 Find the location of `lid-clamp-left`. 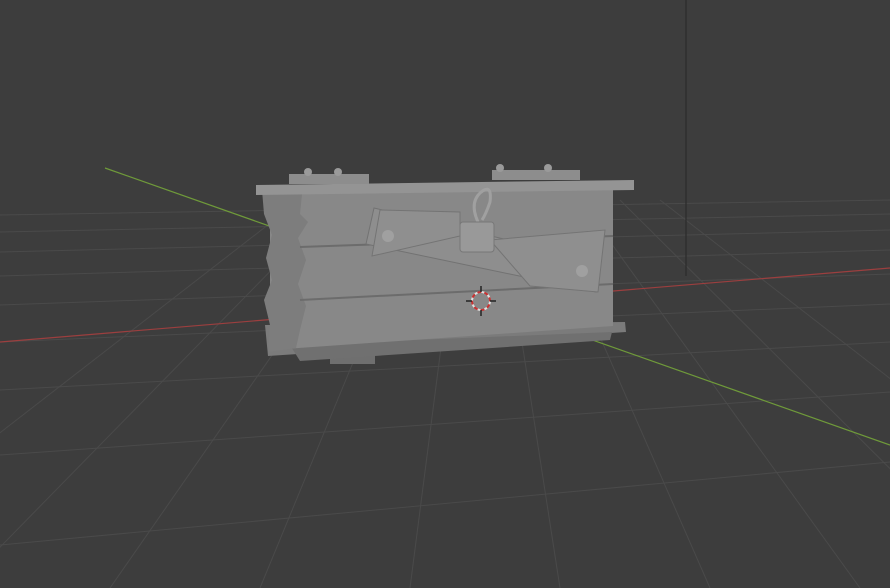

lid-clamp-left is located at coordinates (329, 179).